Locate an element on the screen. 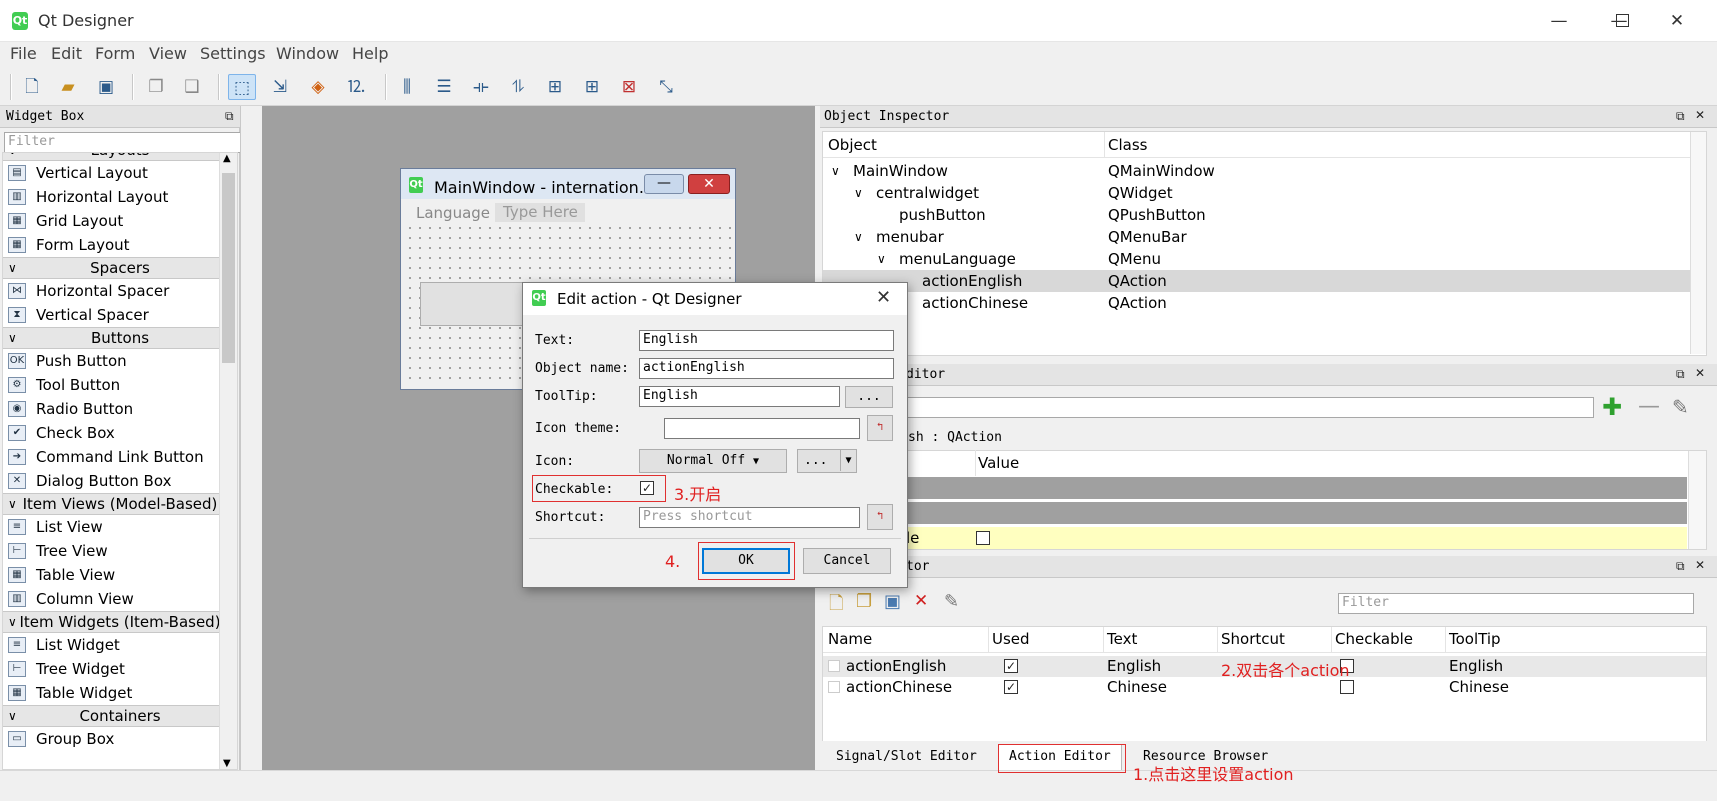 This screenshot has height=801, width=1717. widget-item: ▥ Horizontal Layout is located at coordinates (120, 197).